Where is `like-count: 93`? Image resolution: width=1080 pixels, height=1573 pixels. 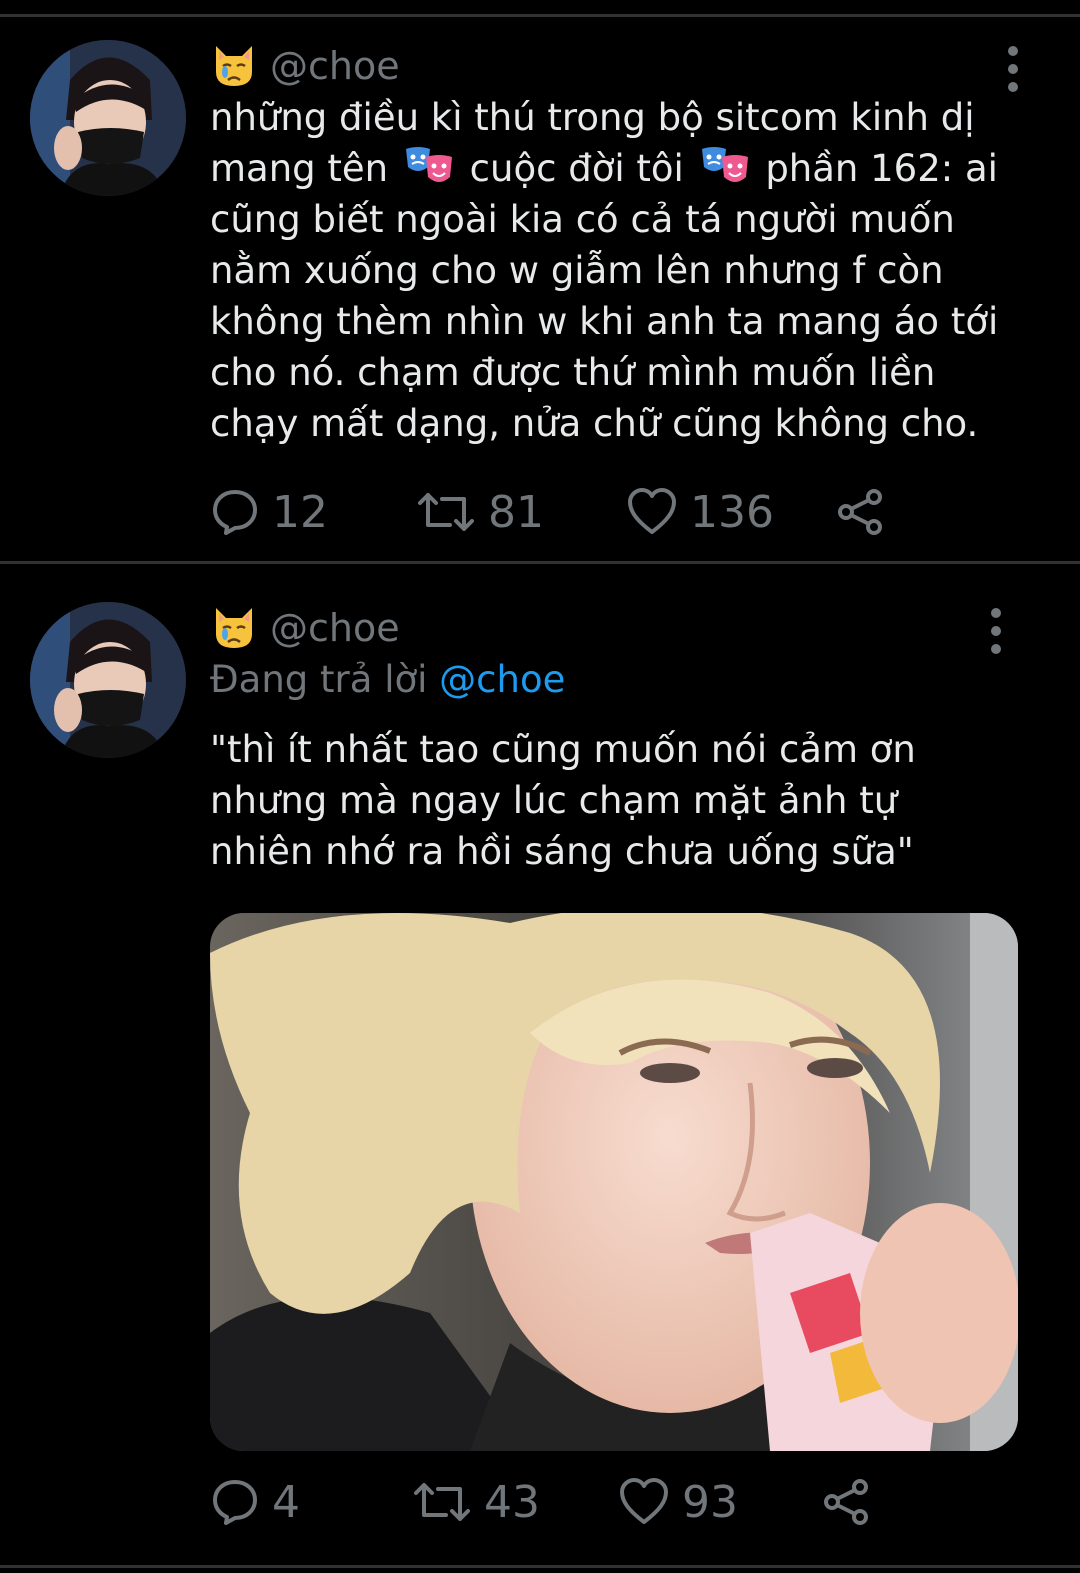
like-count: 93 is located at coordinates (710, 1502).